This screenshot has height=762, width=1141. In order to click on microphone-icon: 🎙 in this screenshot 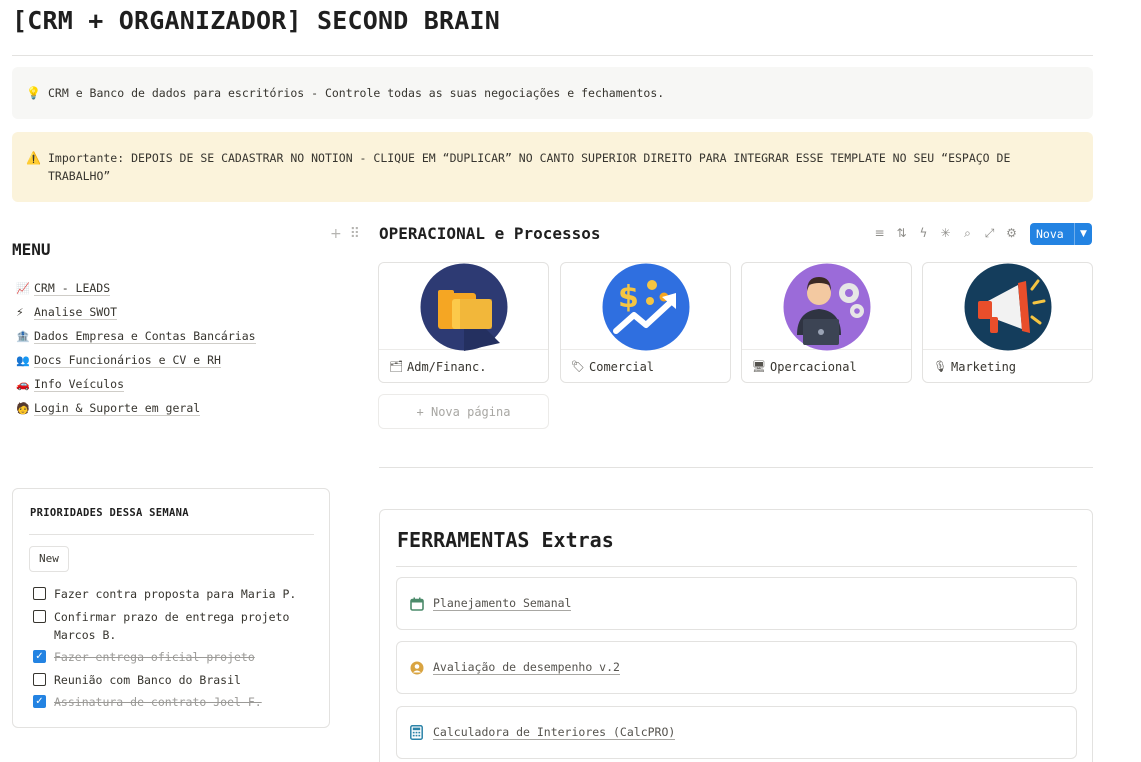, I will do `click(940, 366)`.